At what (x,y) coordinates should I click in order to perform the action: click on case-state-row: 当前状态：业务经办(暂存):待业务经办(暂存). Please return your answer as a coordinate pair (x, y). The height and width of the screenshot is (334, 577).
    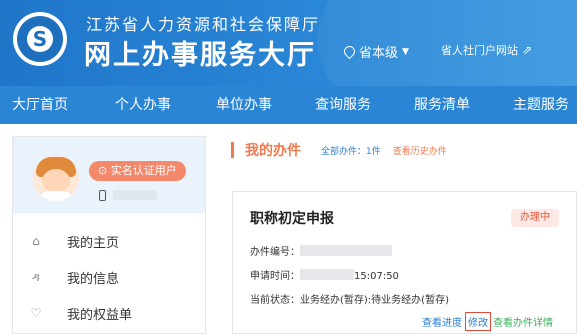
    Looking at the image, I should click on (349, 298).